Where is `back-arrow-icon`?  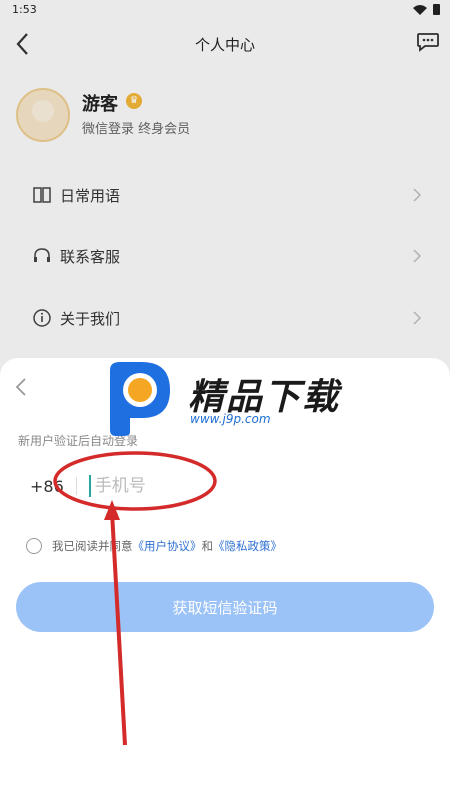 back-arrow-icon is located at coordinates (21, 387).